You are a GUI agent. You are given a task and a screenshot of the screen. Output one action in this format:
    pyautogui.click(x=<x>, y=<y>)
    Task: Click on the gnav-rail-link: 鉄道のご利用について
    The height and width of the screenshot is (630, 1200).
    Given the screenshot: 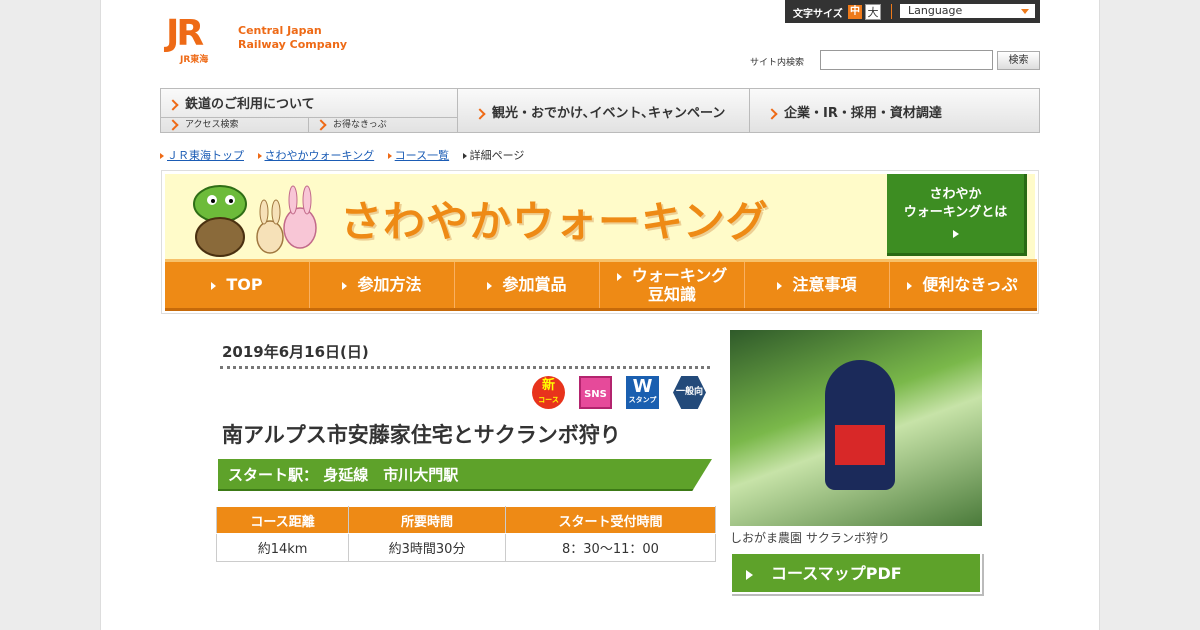 What is the action you would take?
    pyautogui.click(x=241, y=102)
    